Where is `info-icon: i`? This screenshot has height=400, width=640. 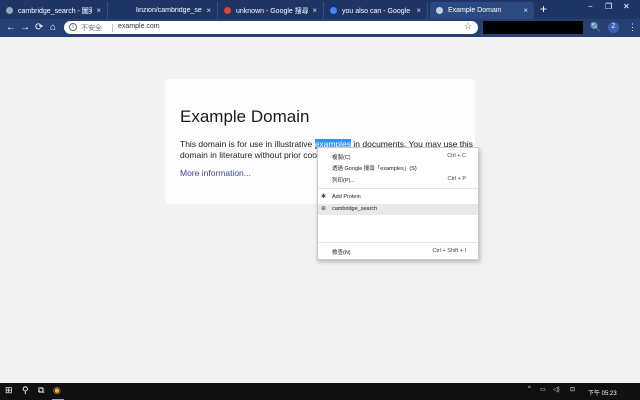 info-icon: i is located at coordinates (73, 27).